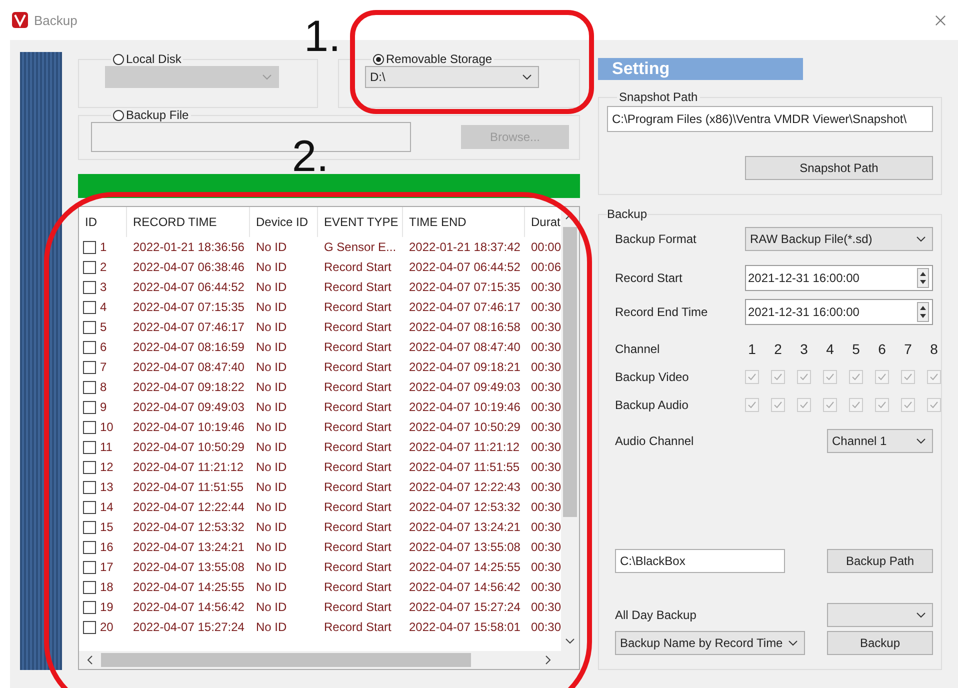 Image resolution: width=958 pixels, height=688 pixels. What do you see at coordinates (940, 20) in the screenshot?
I see `close-icon` at bounding box center [940, 20].